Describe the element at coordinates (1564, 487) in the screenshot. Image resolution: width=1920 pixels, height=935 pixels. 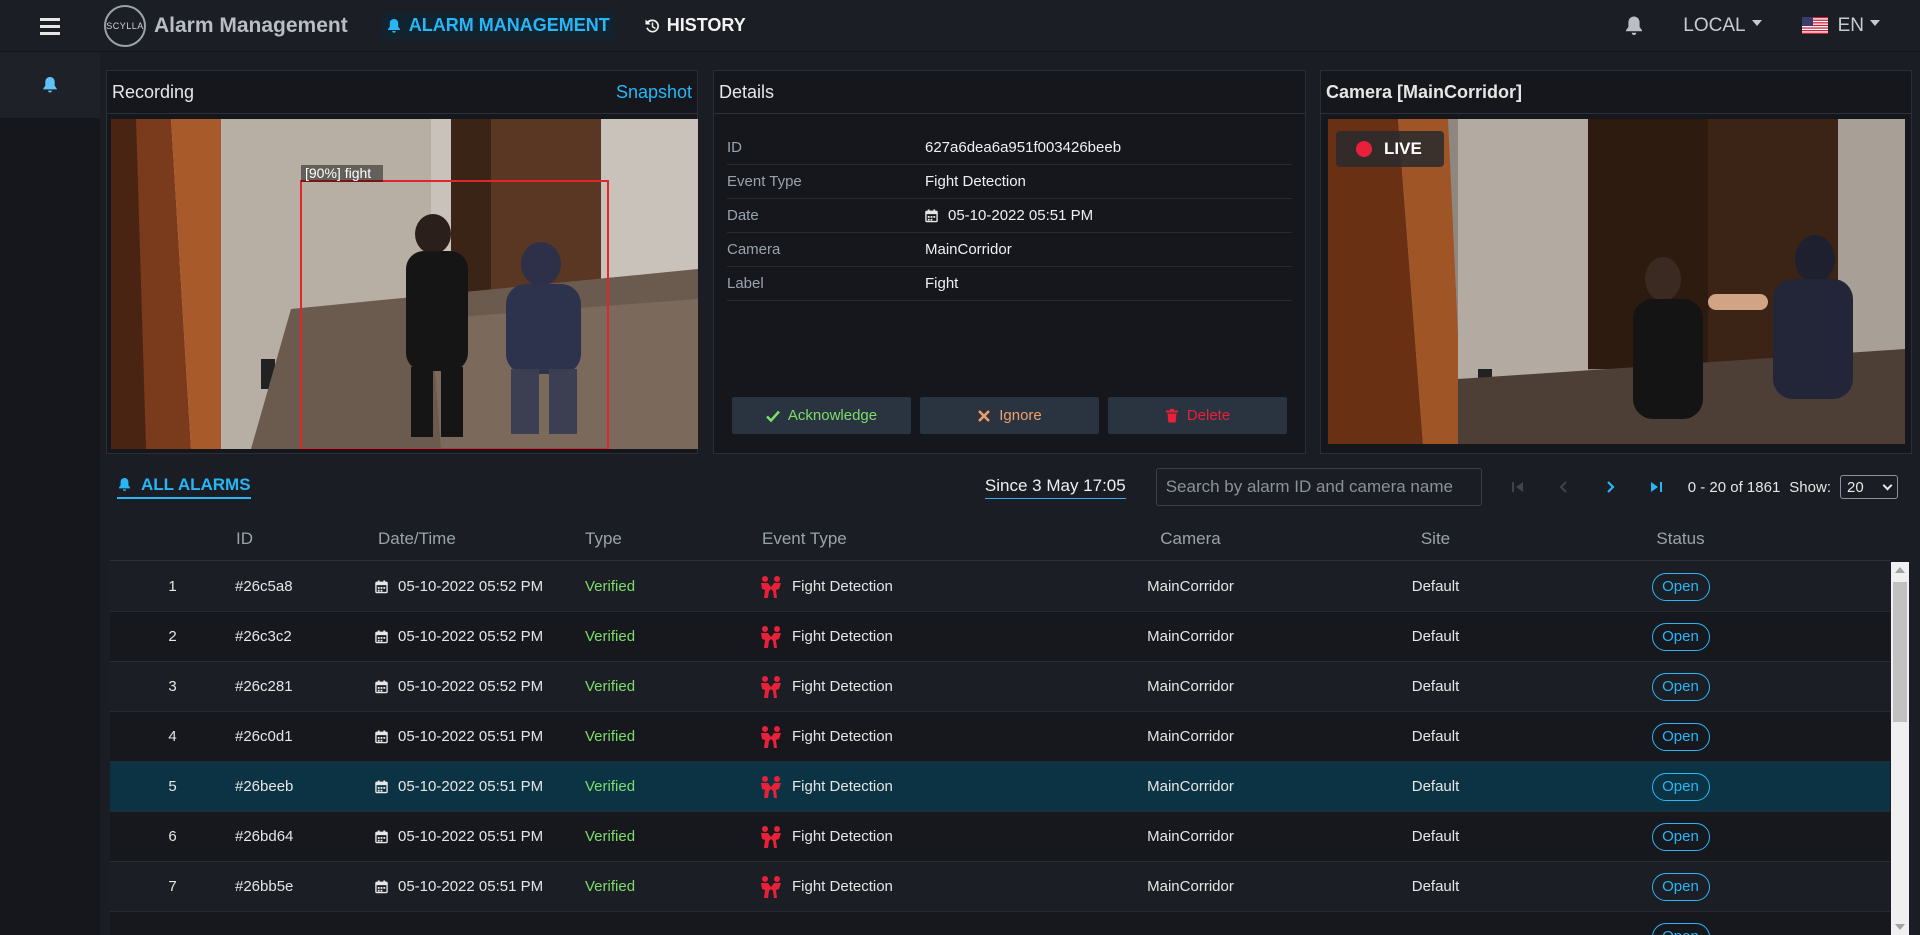
I see `prev-page-button` at that location.